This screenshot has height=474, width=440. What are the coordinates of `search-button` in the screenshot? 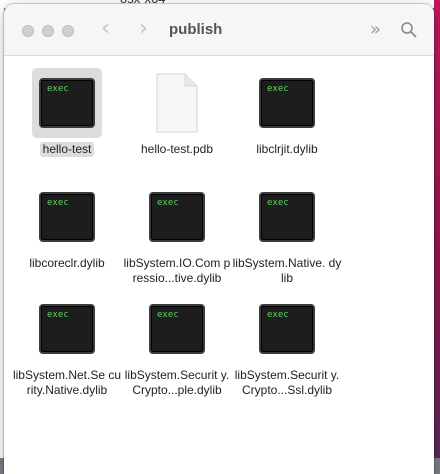 It's located at (409, 30).